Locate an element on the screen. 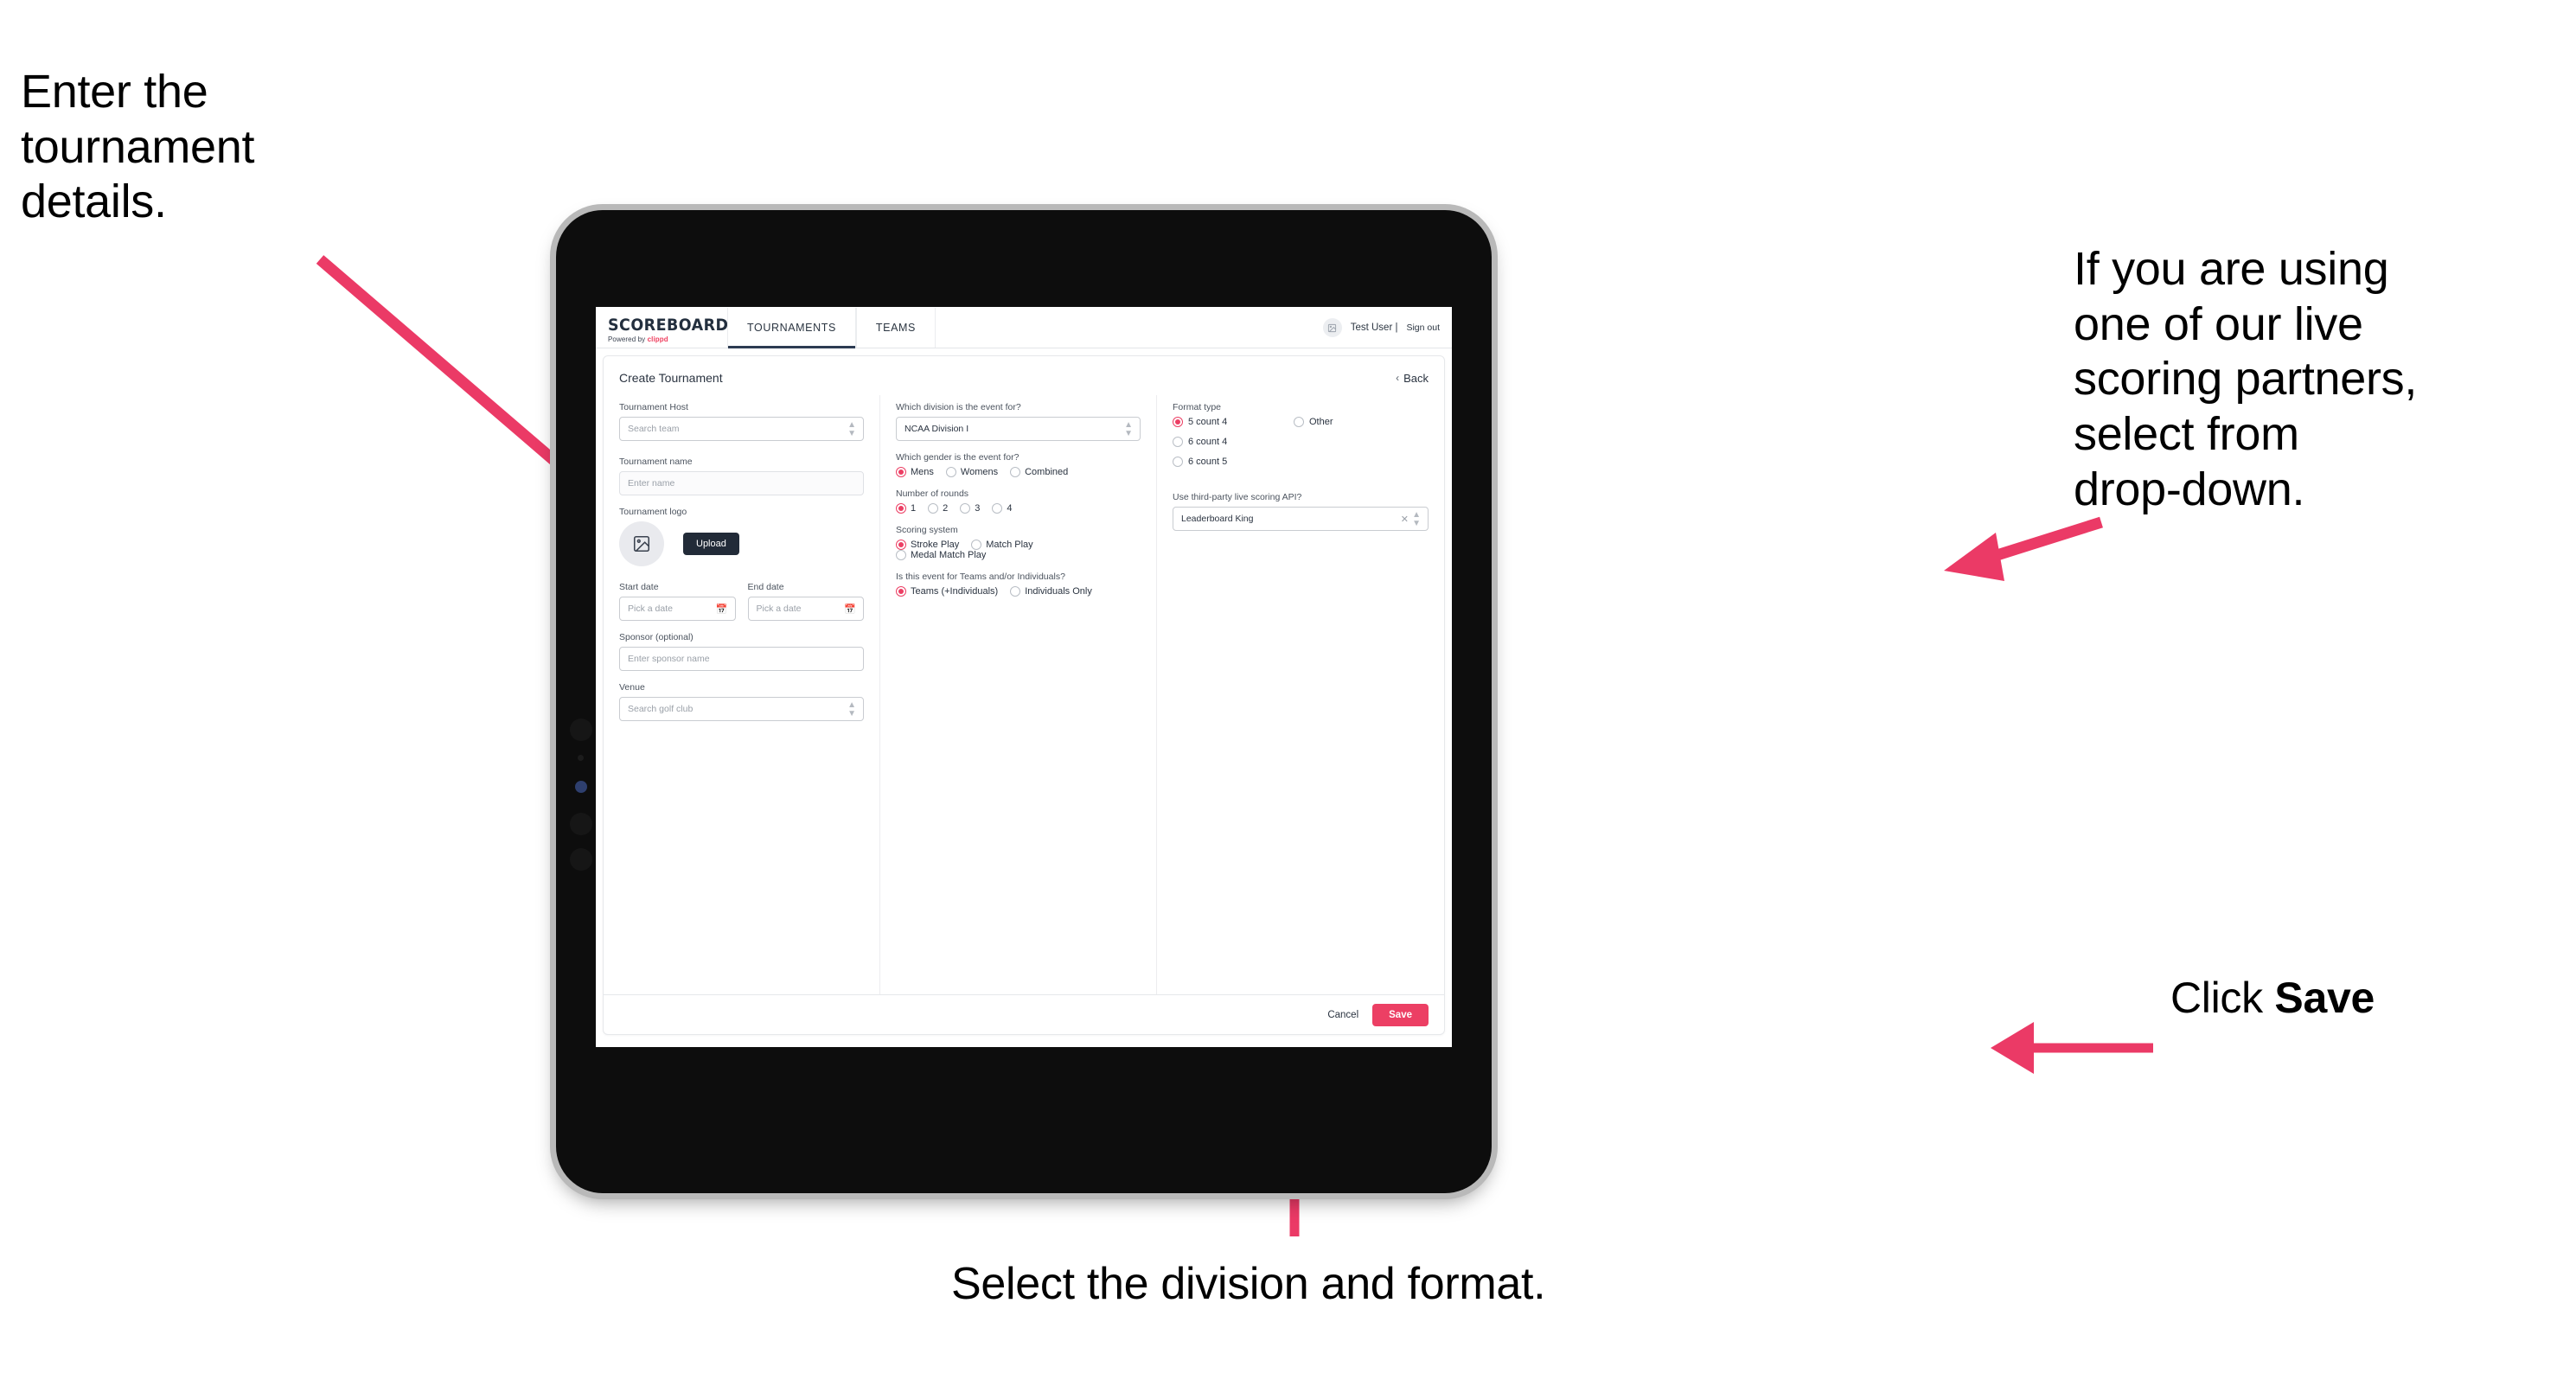  image-placeholder-icon is located at coordinates (642, 543).